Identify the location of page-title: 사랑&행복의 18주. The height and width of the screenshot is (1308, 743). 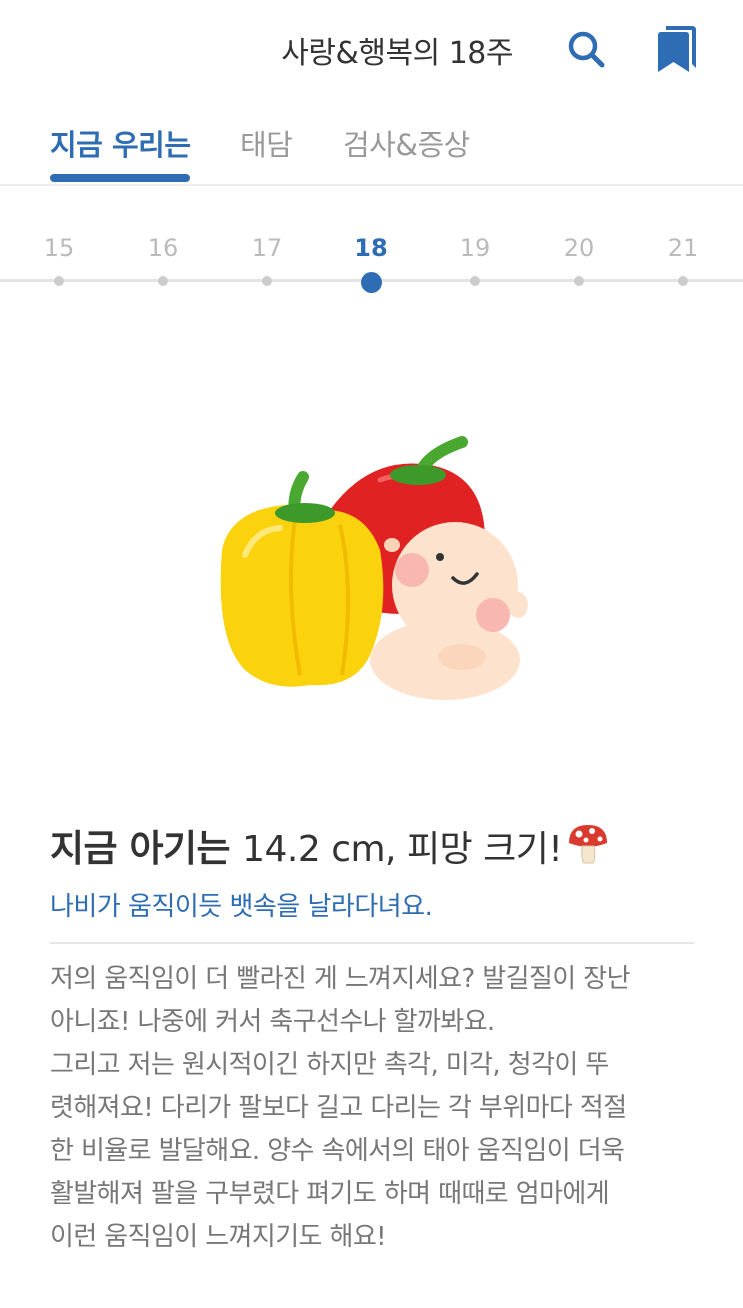
(397, 53).